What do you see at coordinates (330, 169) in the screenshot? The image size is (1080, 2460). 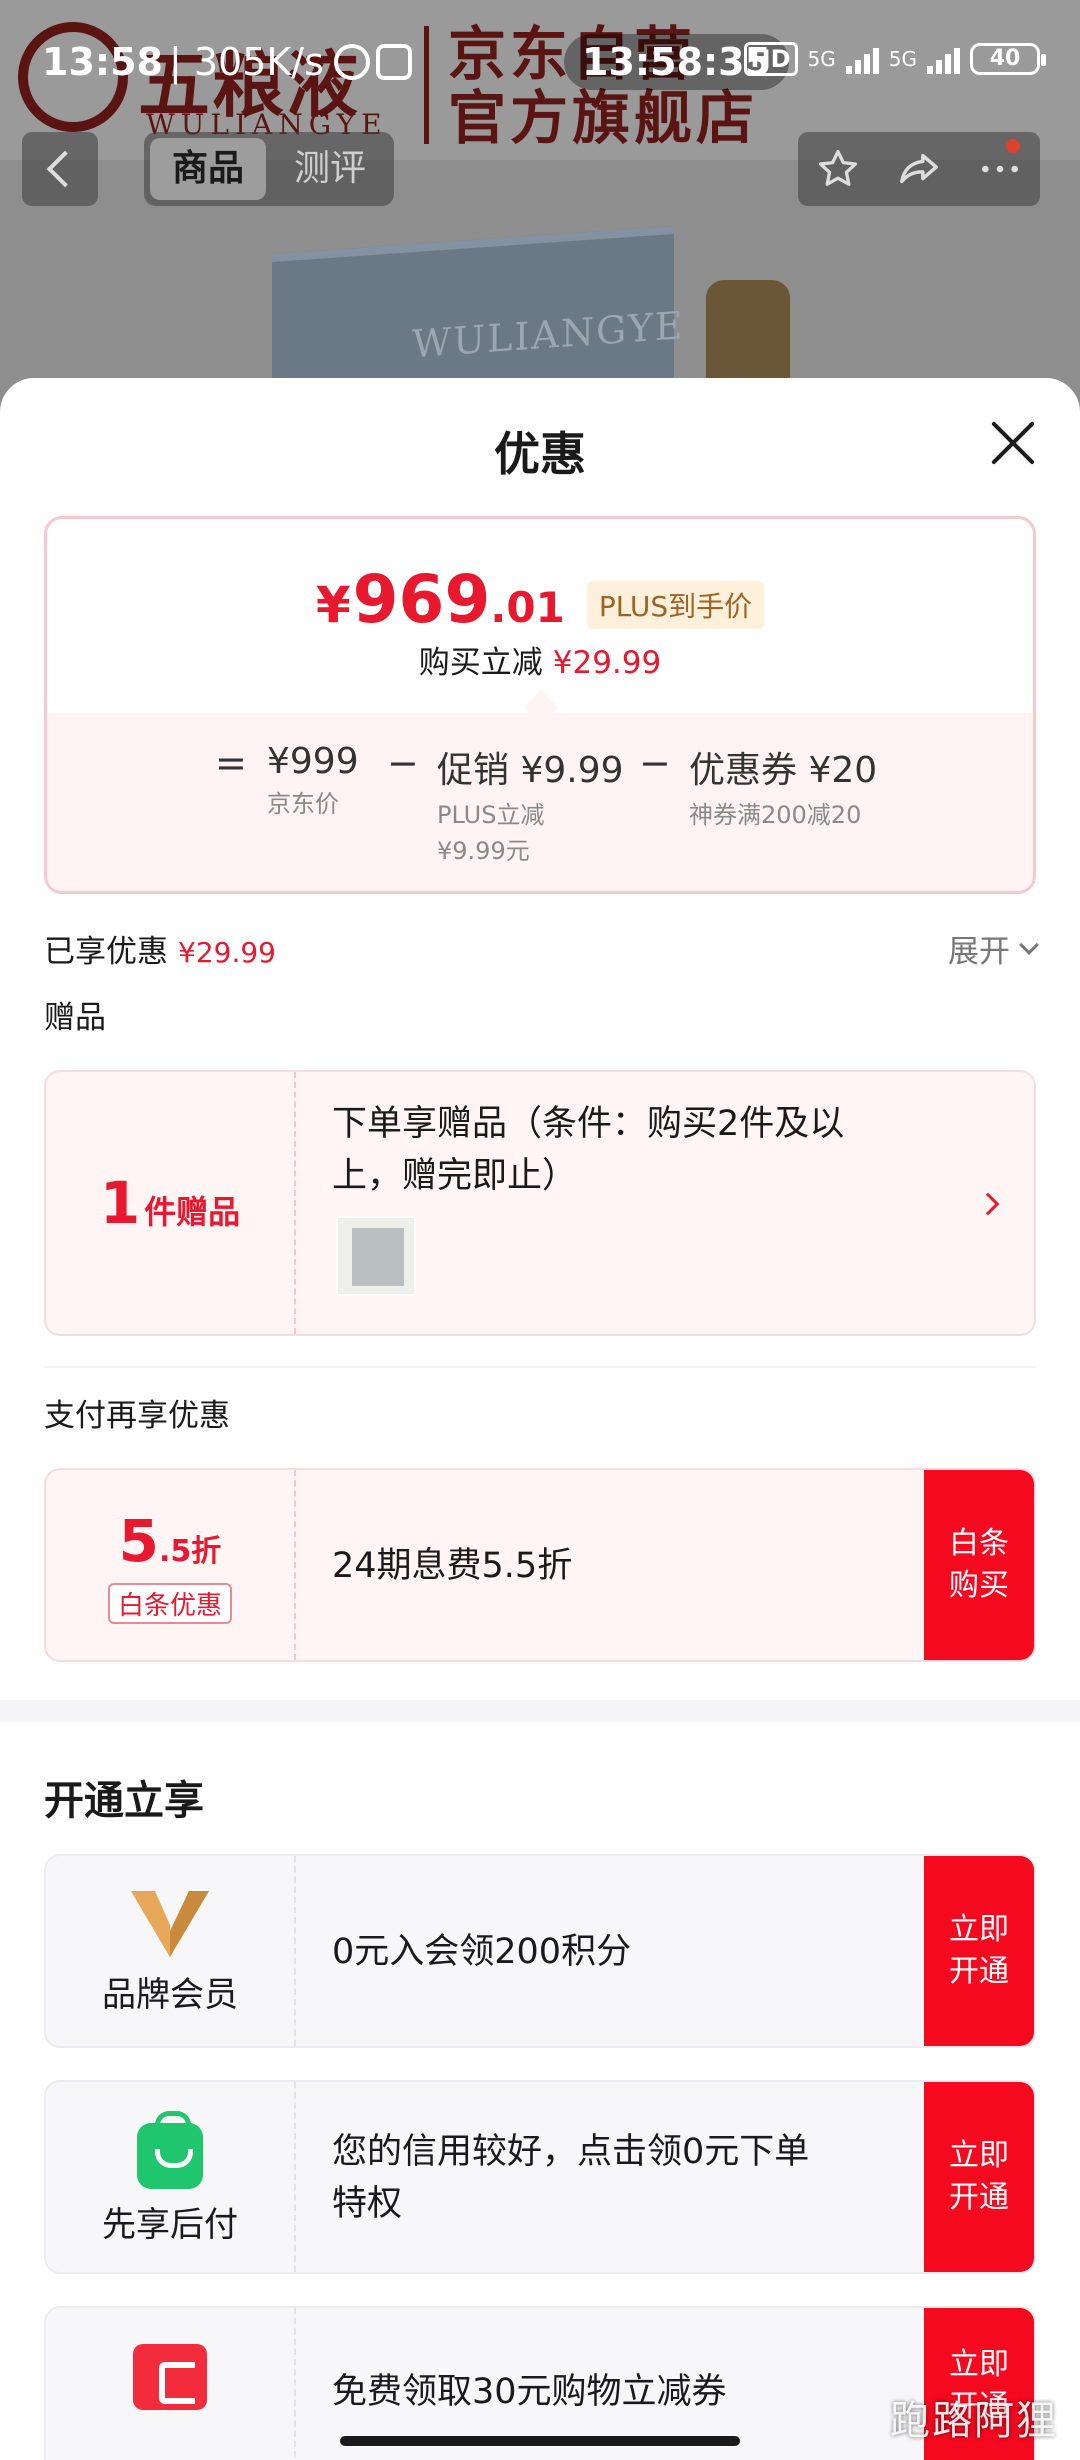 I see `tab-review: 测评` at bounding box center [330, 169].